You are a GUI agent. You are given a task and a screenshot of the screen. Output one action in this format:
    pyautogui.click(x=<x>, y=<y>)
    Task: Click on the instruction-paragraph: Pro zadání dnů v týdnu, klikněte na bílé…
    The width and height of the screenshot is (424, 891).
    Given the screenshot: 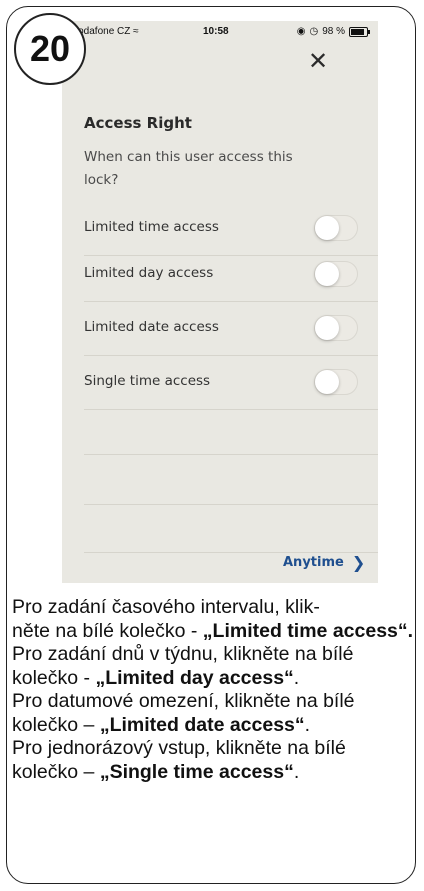 What is the action you would take?
    pyautogui.click(x=214, y=666)
    